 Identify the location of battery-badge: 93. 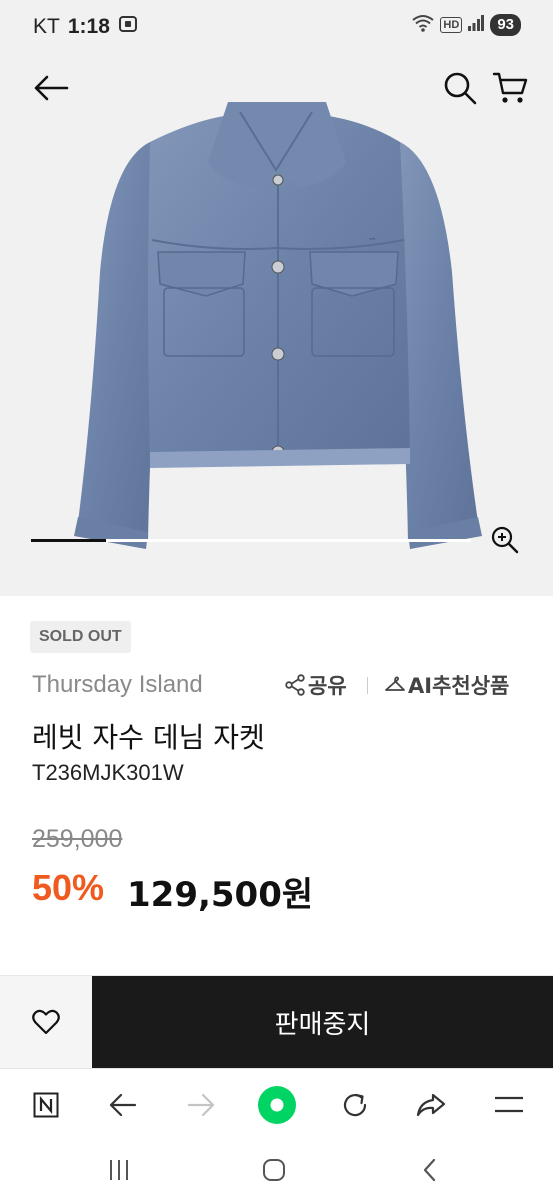
(505, 25).